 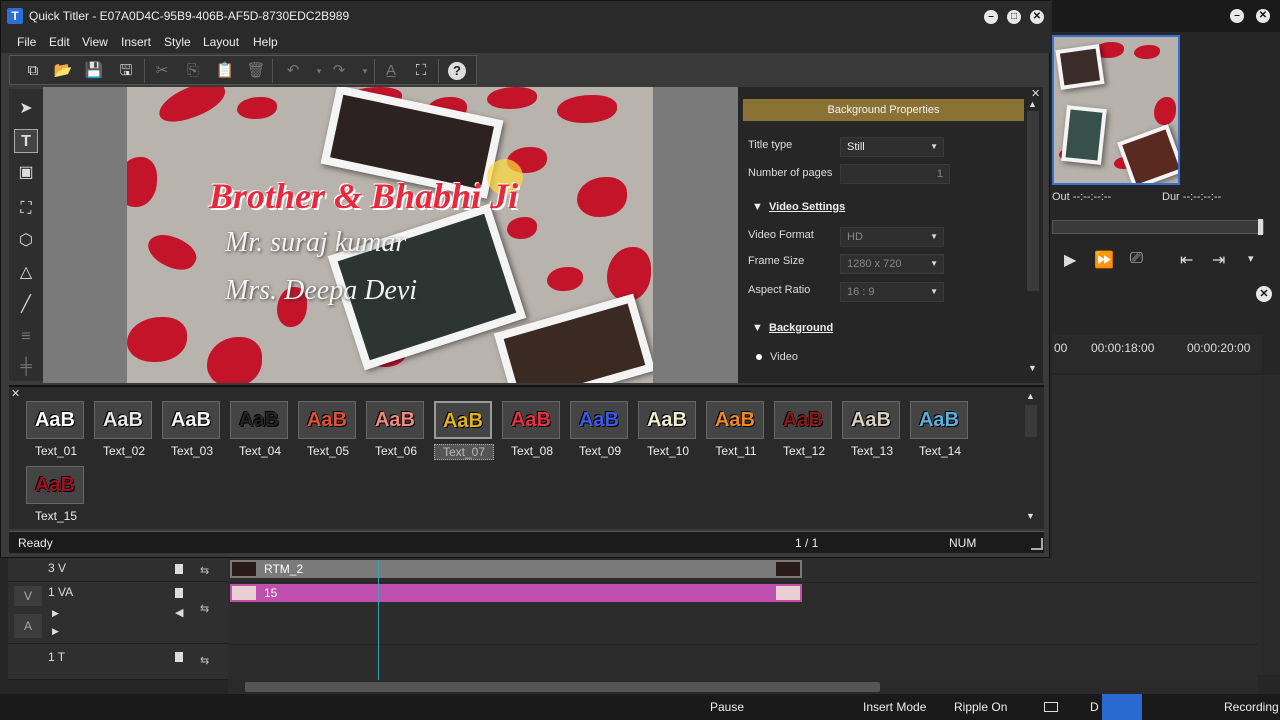 What do you see at coordinates (26, 141) in the screenshot?
I see `text-tool-icon: T` at bounding box center [26, 141].